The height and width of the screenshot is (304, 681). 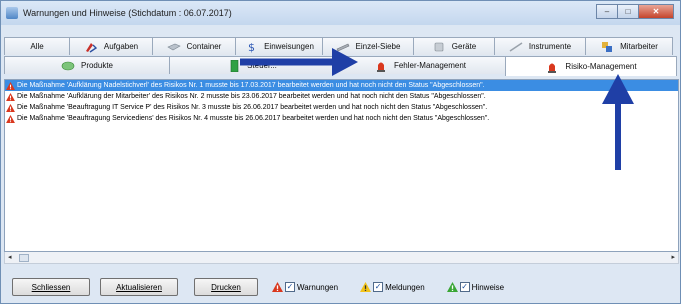 What do you see at coordinates (204, 46) in the screenshot?
I see `tab-label: Container` at bounding box center [204, 46].